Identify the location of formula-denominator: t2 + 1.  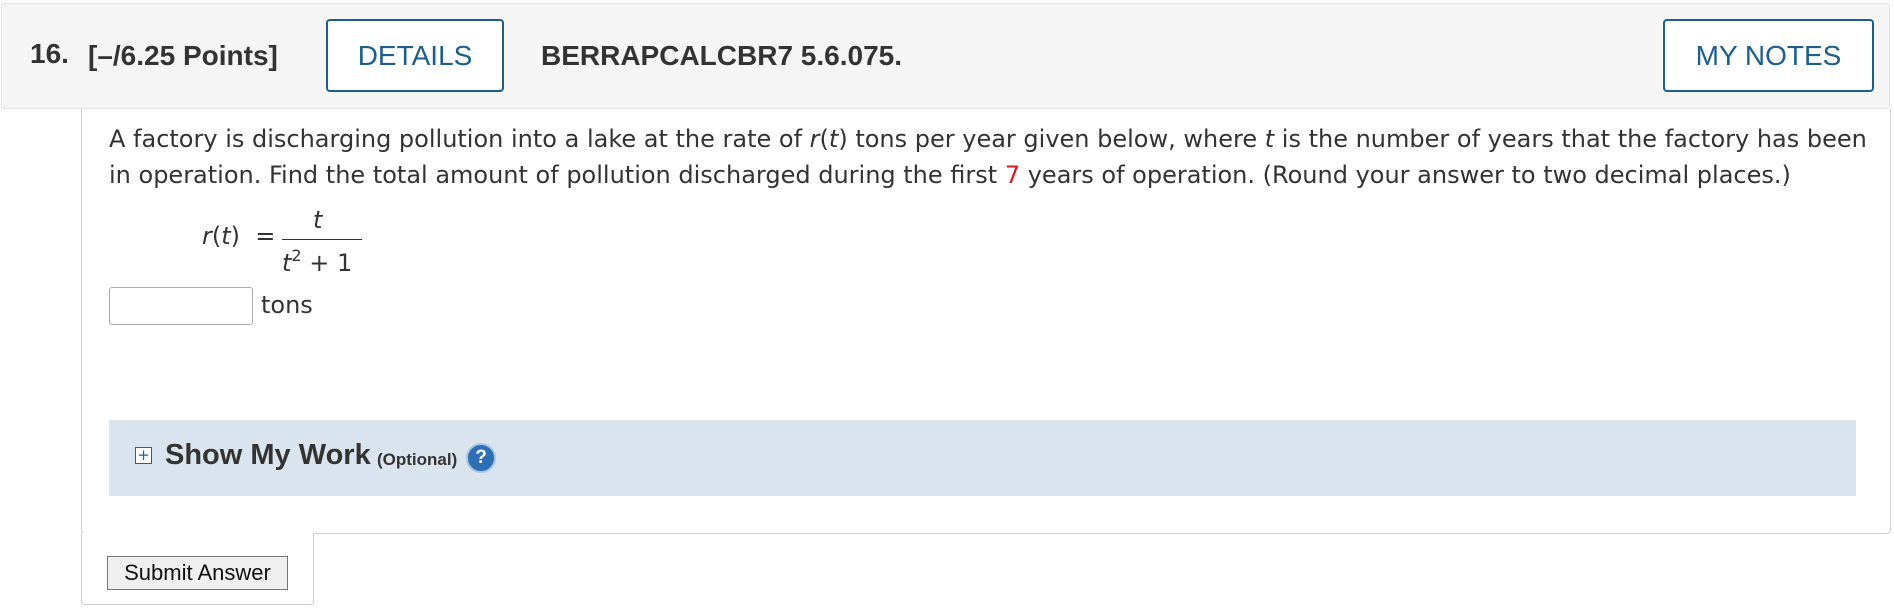
(317, 261).